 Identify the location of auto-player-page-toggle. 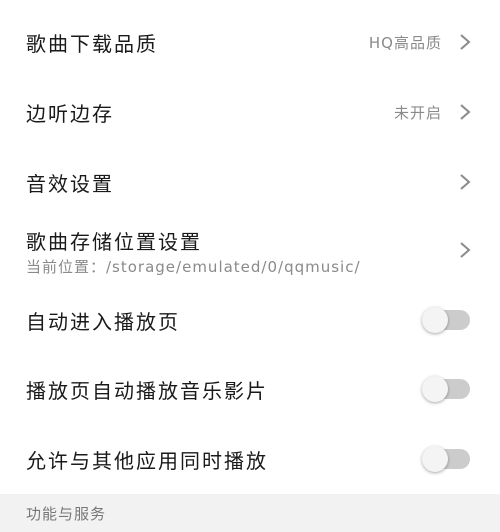
(447, 320).